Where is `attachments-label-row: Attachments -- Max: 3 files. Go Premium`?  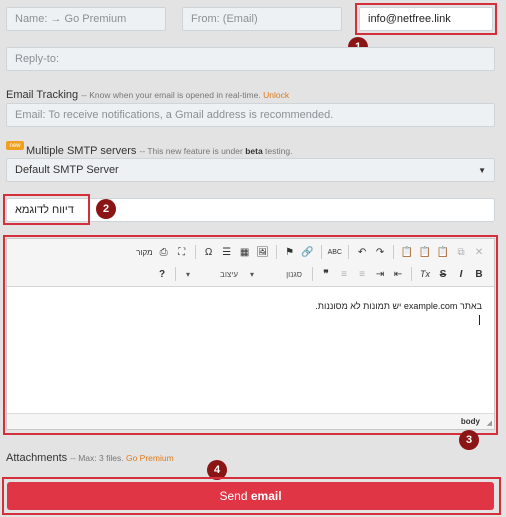
attachments-label-row: Attachments -- Max: 3 files. Go Premium is located at coordinates (90, 458).